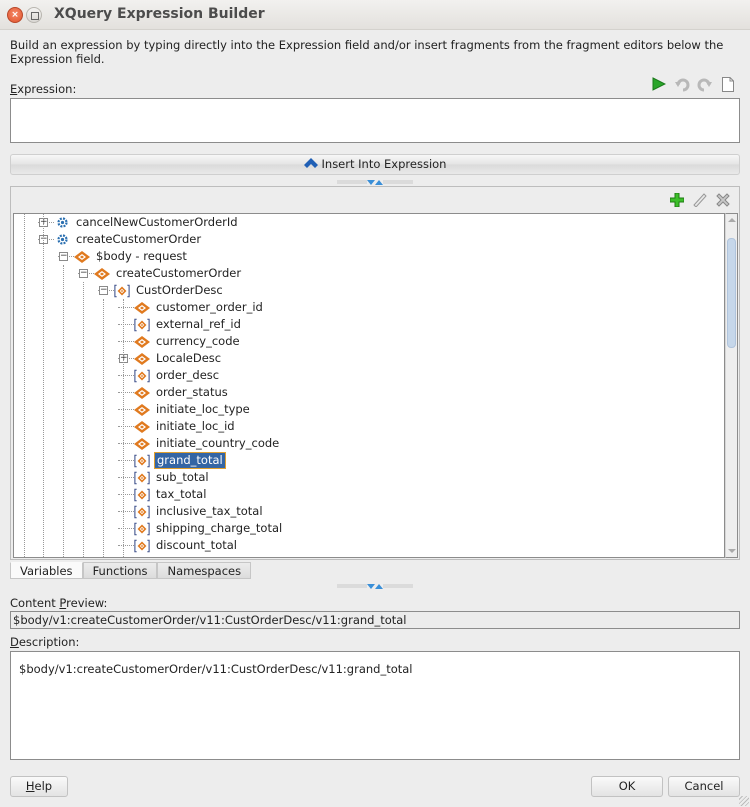 This screenshot has width=750, height=807. I want to click on close-window-button: ×, so click(15, 15).